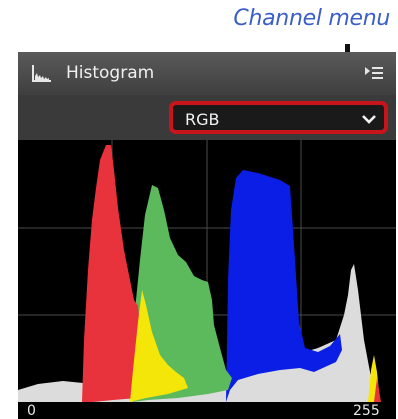 This screenshot has width=398, height=419. I want to click on chevron-down-icon, so click(369, 119).